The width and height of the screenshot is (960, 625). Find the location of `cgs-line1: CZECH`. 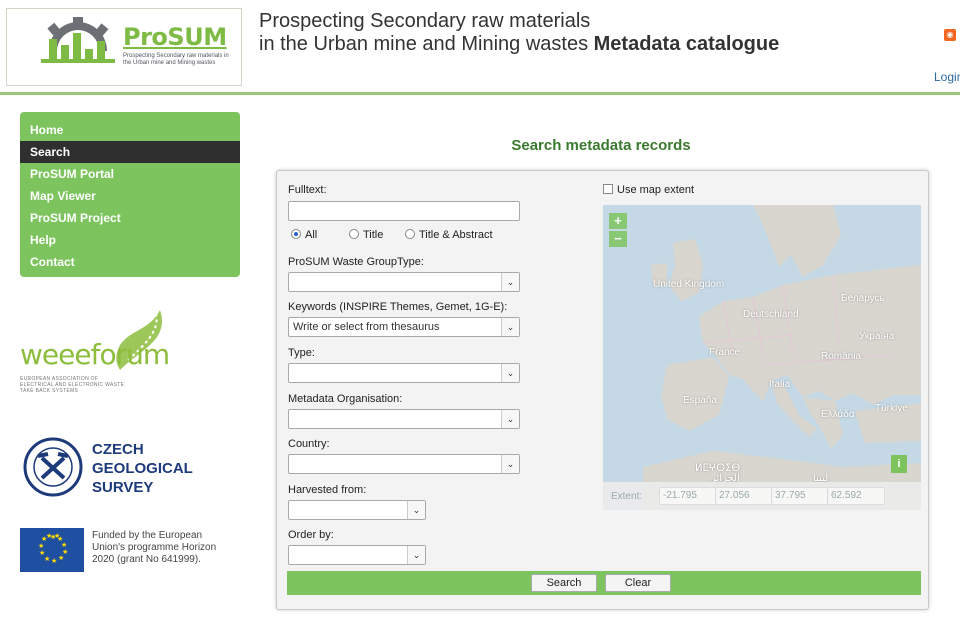

cgs-line1: CZECH is located at coordinates (118, 449).